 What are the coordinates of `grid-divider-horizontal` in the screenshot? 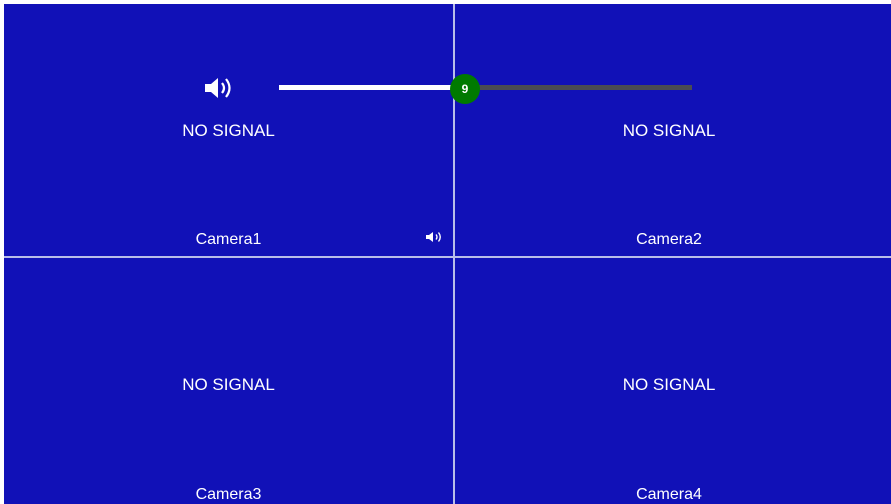 It's located at (447, 257).